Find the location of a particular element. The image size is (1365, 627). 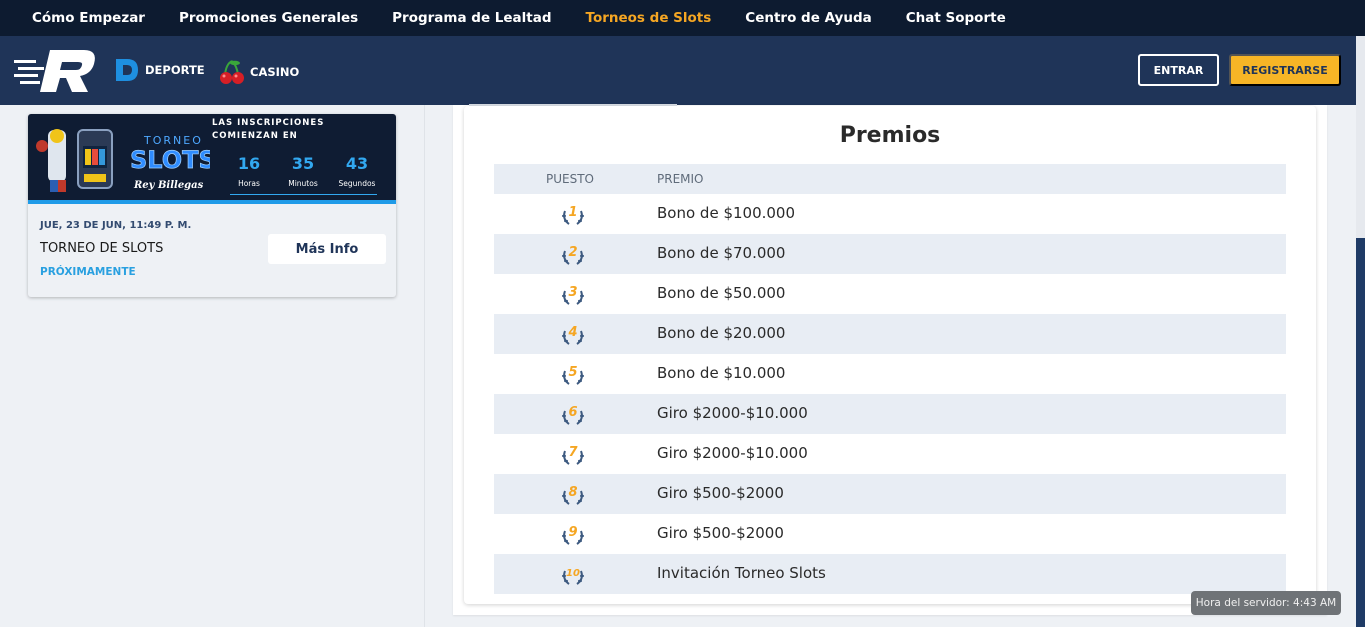

countdown-hours-value: 16 is located at coordinates (249, 163).